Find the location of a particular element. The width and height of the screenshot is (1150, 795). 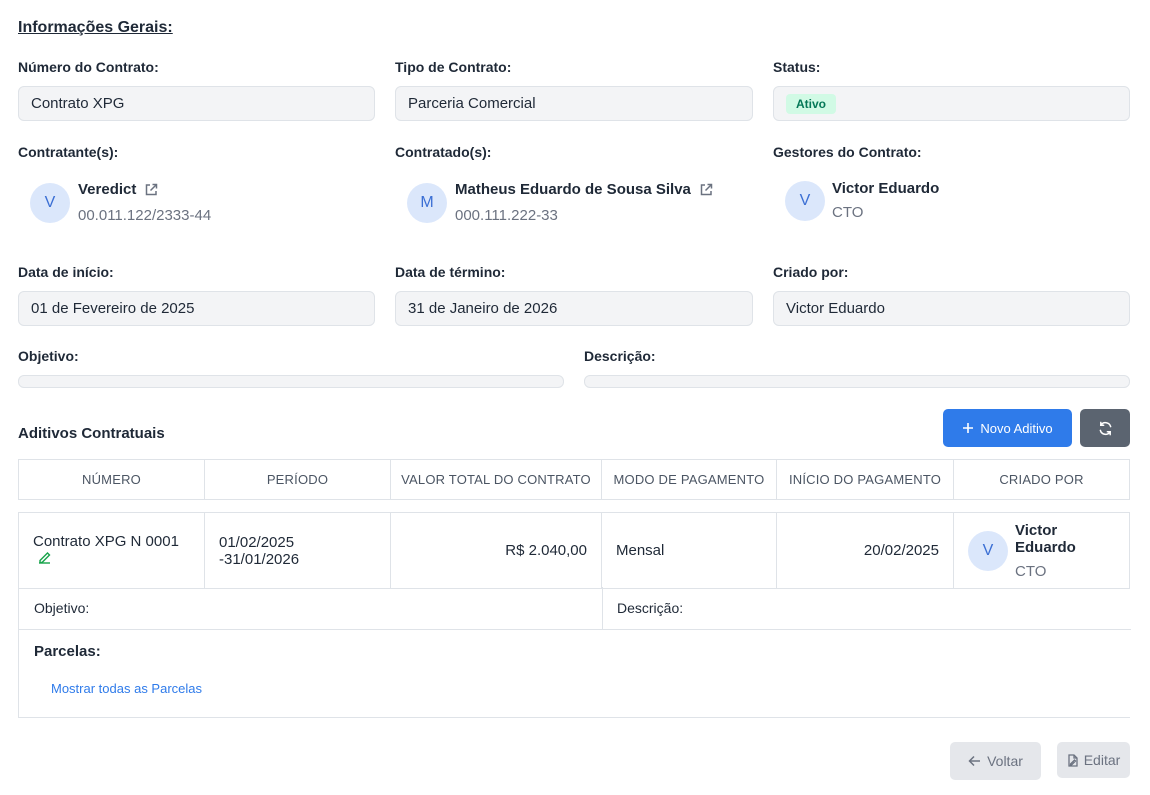

creator-role: CTO is located at coordinates (1031, 571).